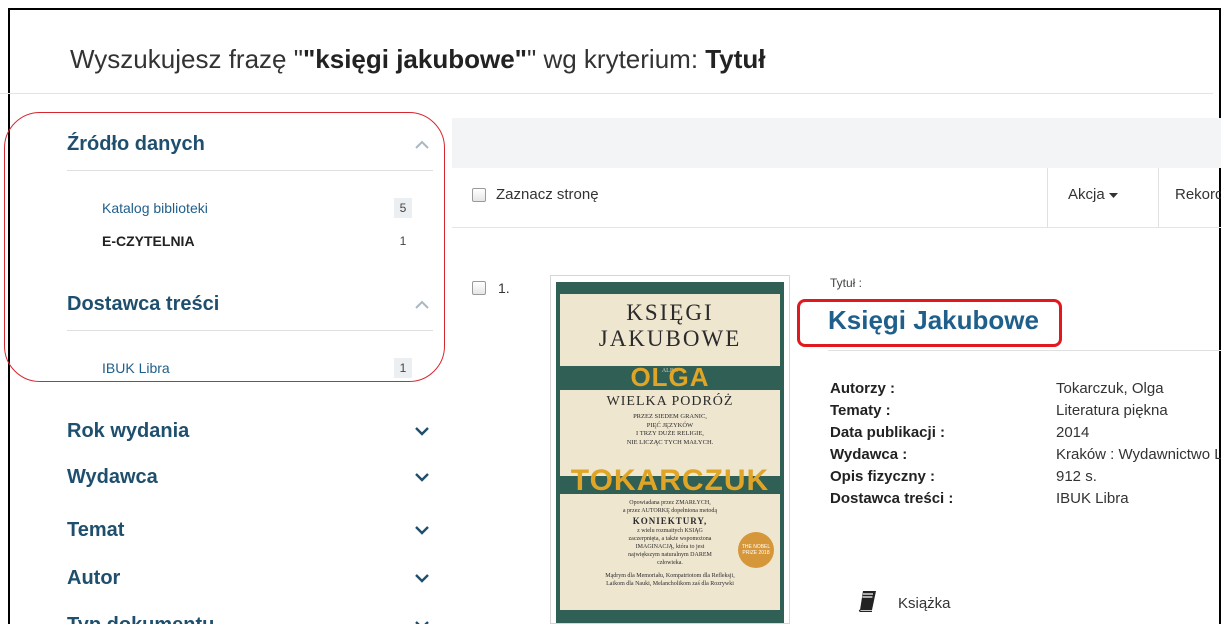 The image size is (1221, 624). What do you see at coordinates (504, 288) in the screenshot?
I see `record-number: 1.` at bounding box center [504, 288].